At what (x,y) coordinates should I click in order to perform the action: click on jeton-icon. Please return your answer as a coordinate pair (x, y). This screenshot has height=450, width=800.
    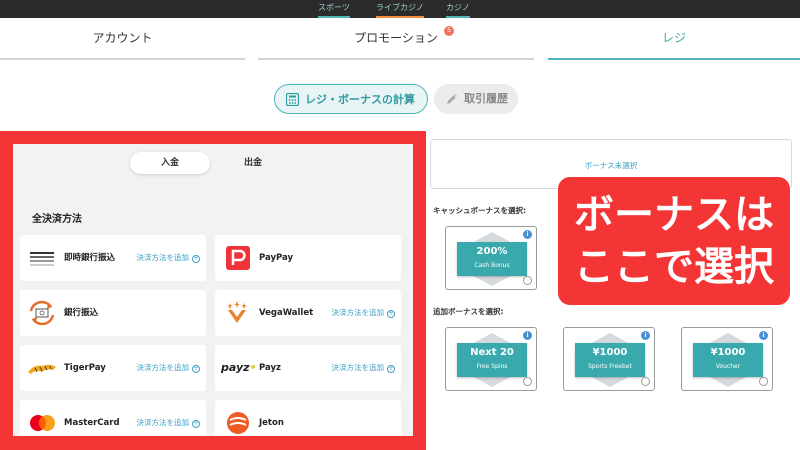
    Looking at the image, I should click on (238, 423).